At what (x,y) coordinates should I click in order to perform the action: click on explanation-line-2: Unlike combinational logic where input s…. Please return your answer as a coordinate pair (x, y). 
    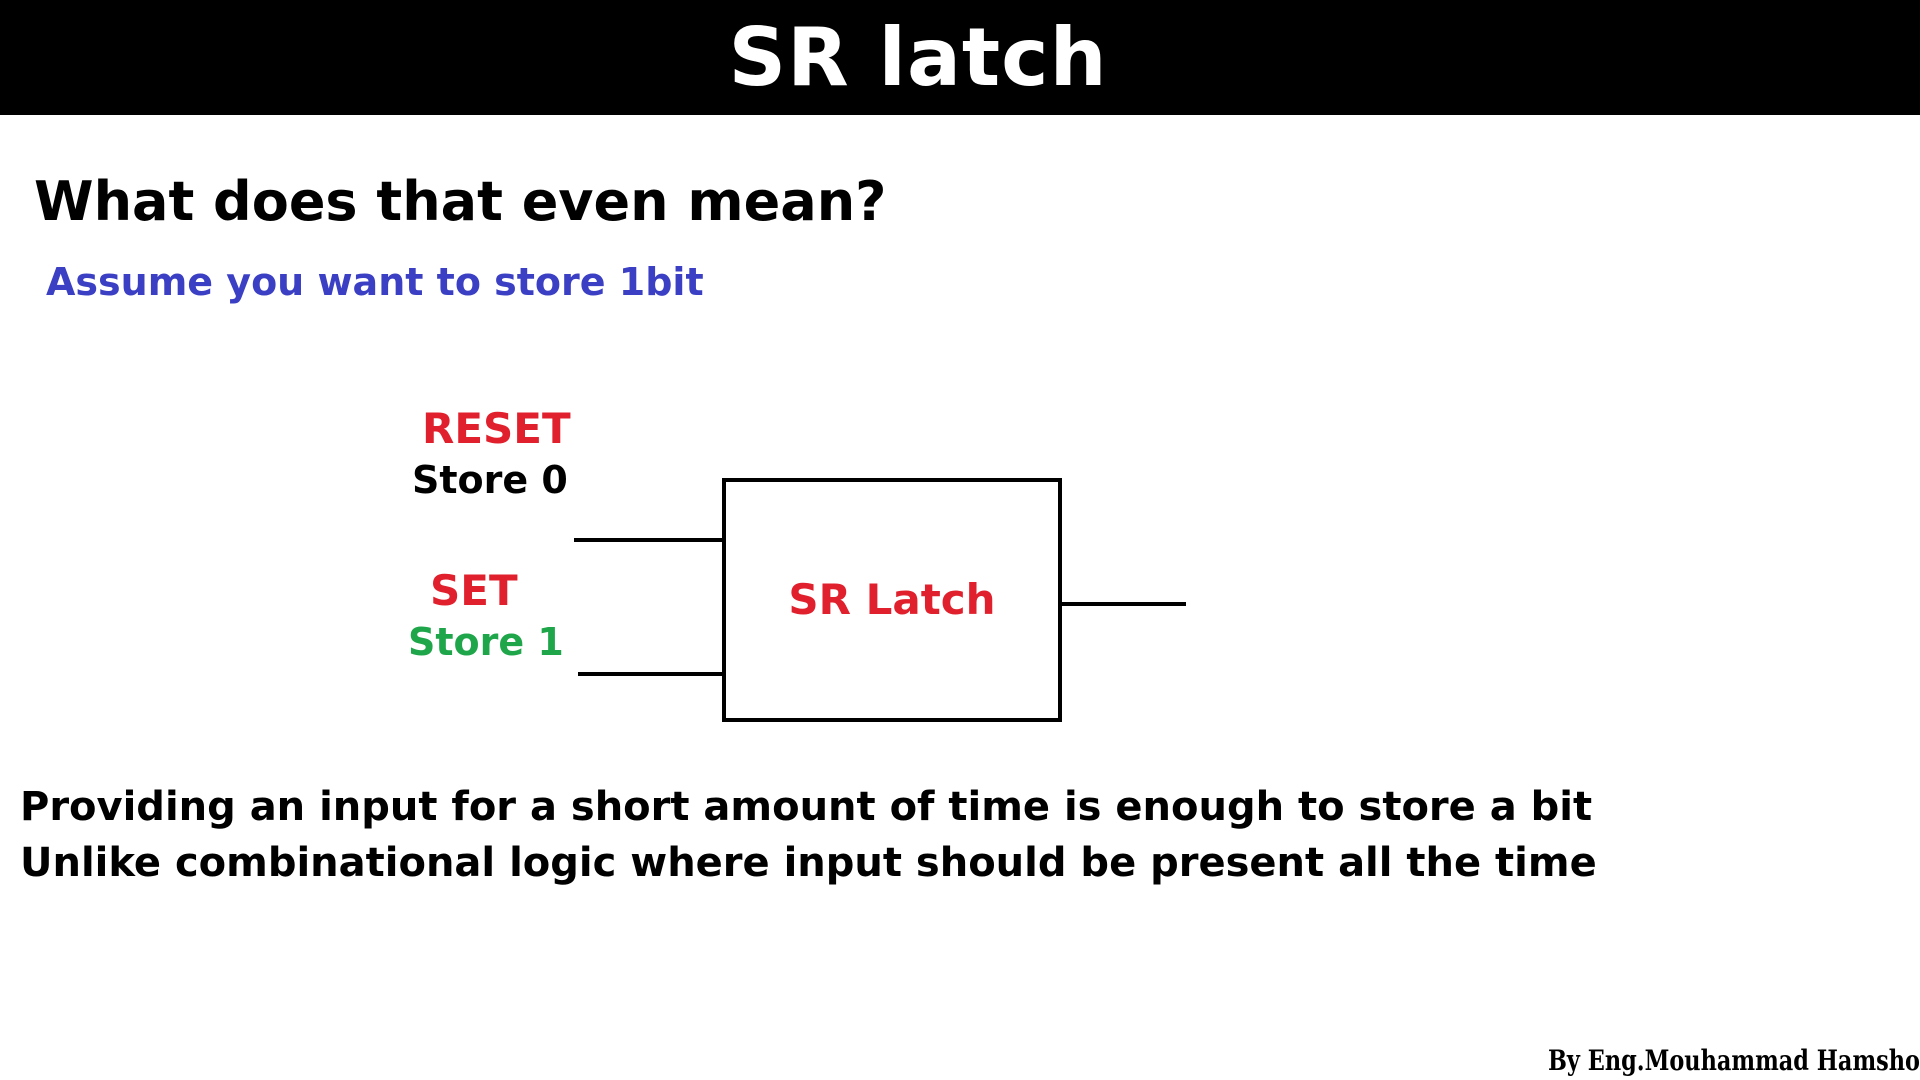
    Looking at the image, I should click on (808, 863).